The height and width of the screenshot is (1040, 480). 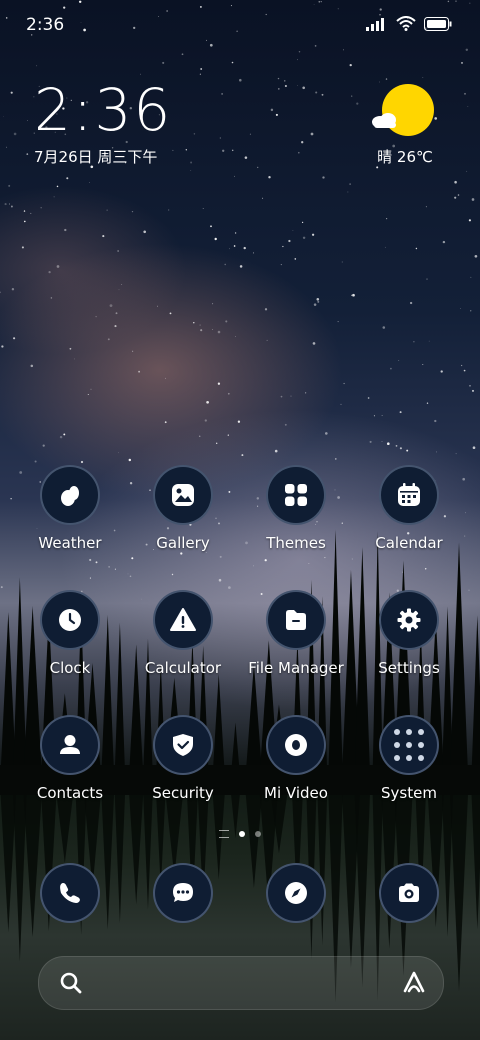 What do you see at coordinates (409, 495) in the screenshot?
I see `calendar-icon` at bounding box center [409, 495].